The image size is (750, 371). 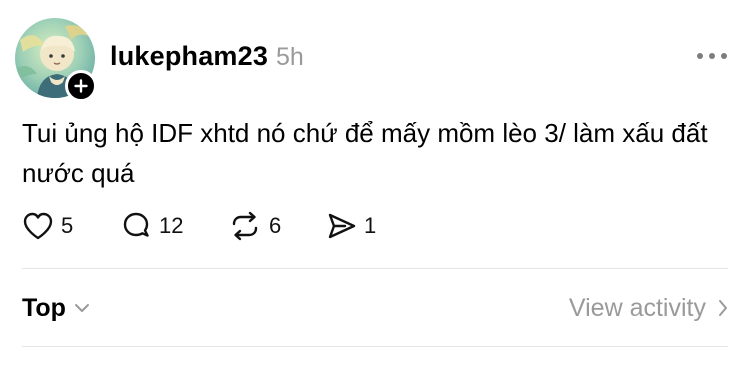 I want to click on send-icon, so click(x=342, y=226).